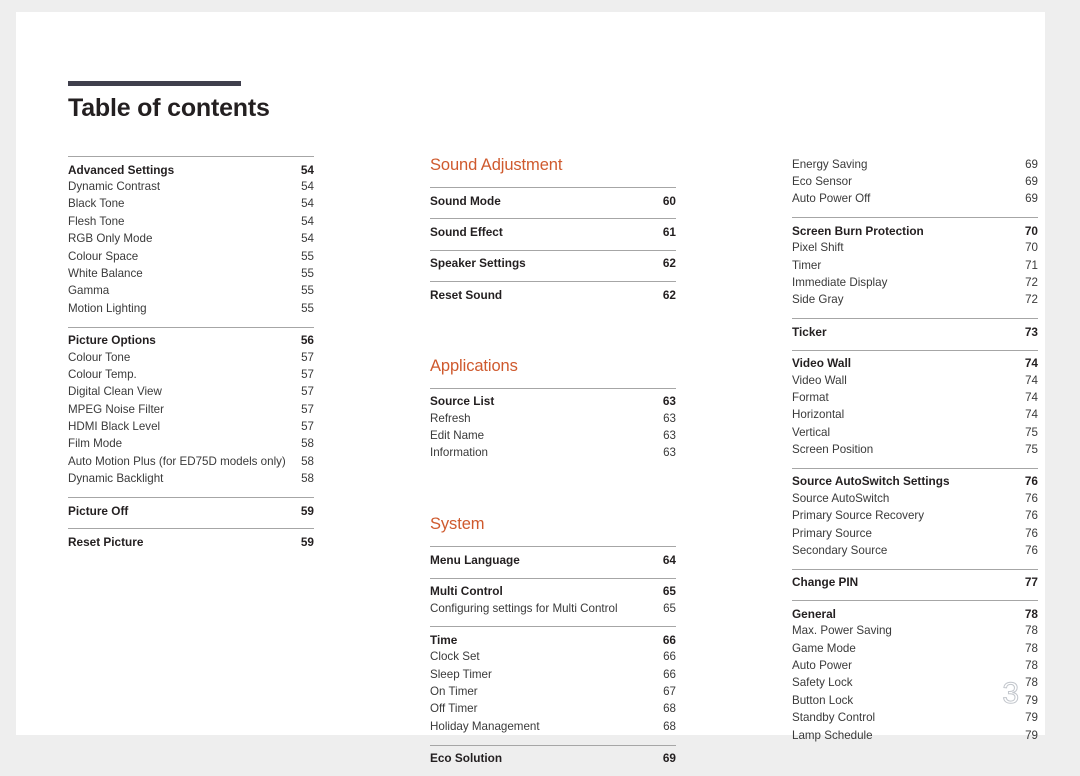  Describe the element at coordinates (915, 550) in the screenshot. I see `toc-entry-row: Secondary Source 76` at that location.